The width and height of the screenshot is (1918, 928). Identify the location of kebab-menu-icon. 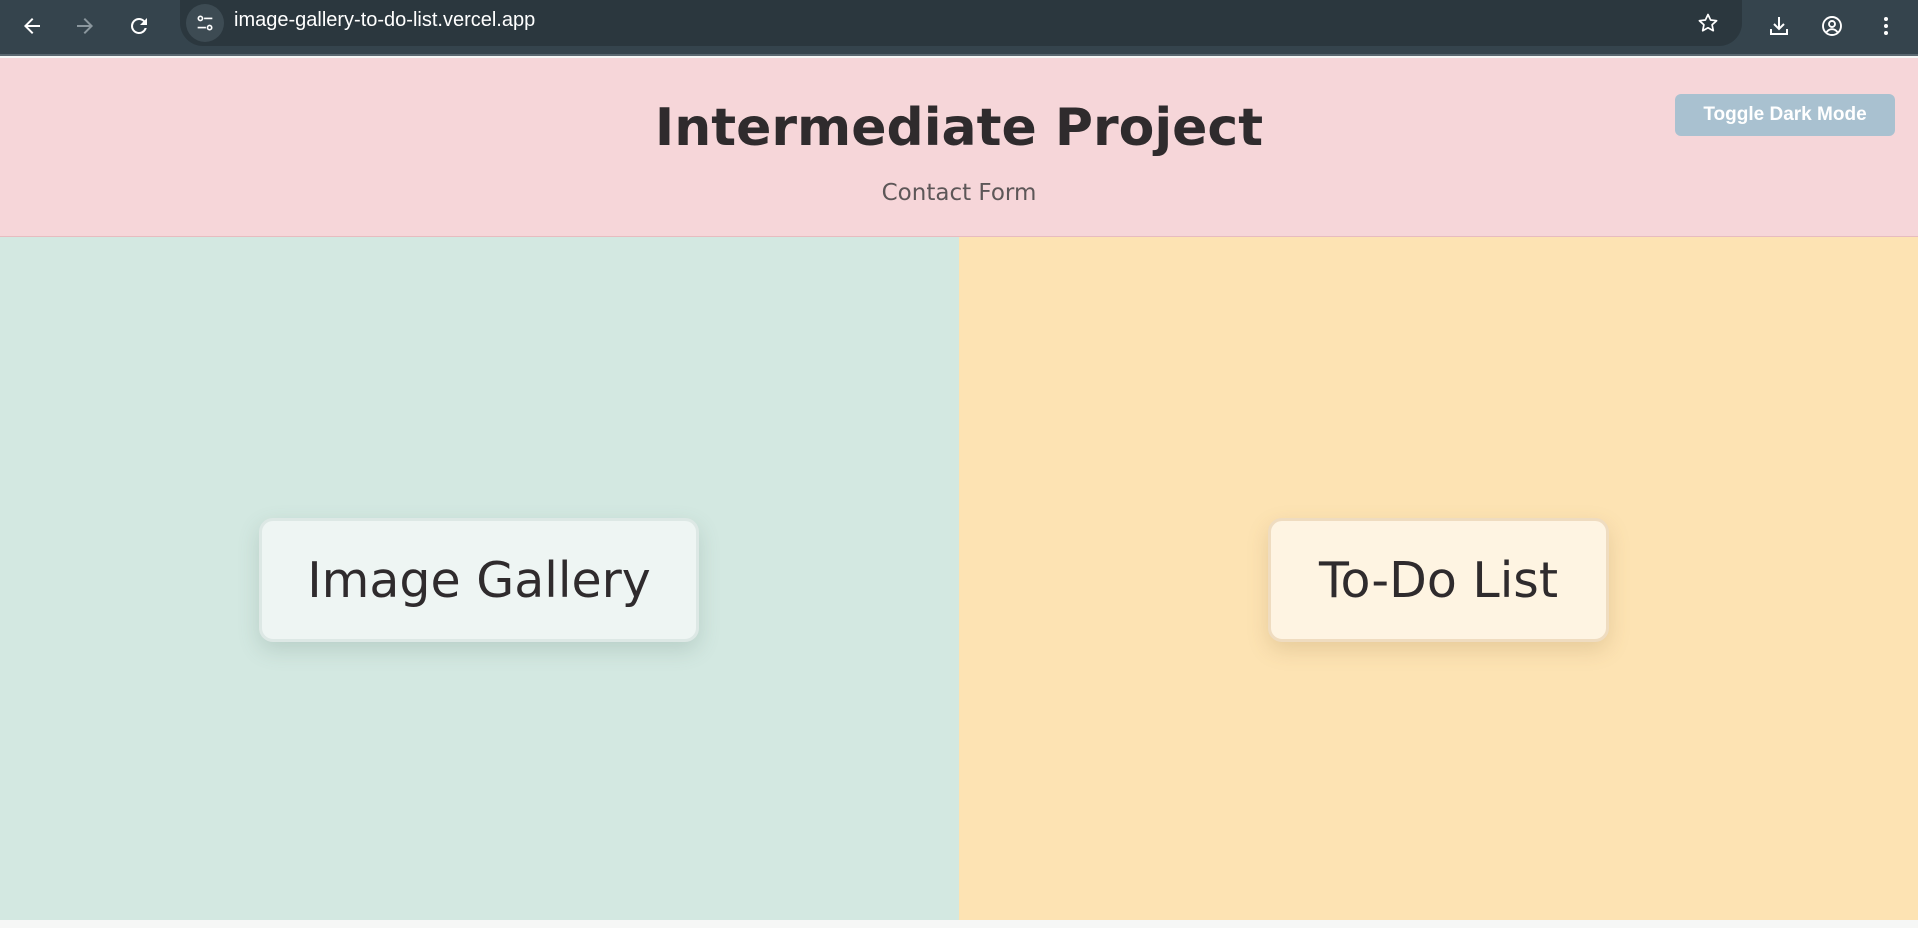
(1886, 26).